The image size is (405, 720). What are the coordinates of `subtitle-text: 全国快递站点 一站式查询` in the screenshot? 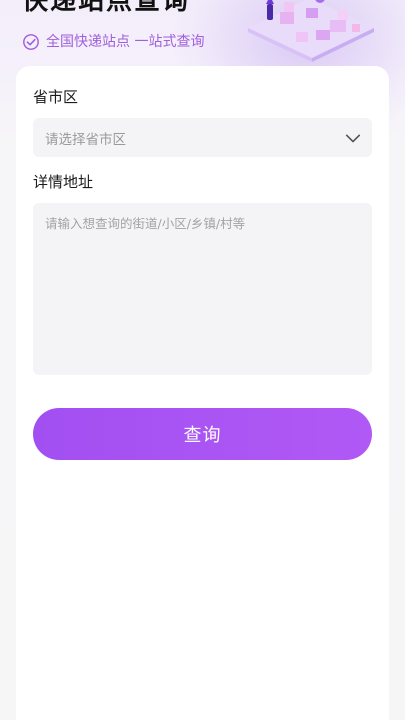 It's located at (125, 42).